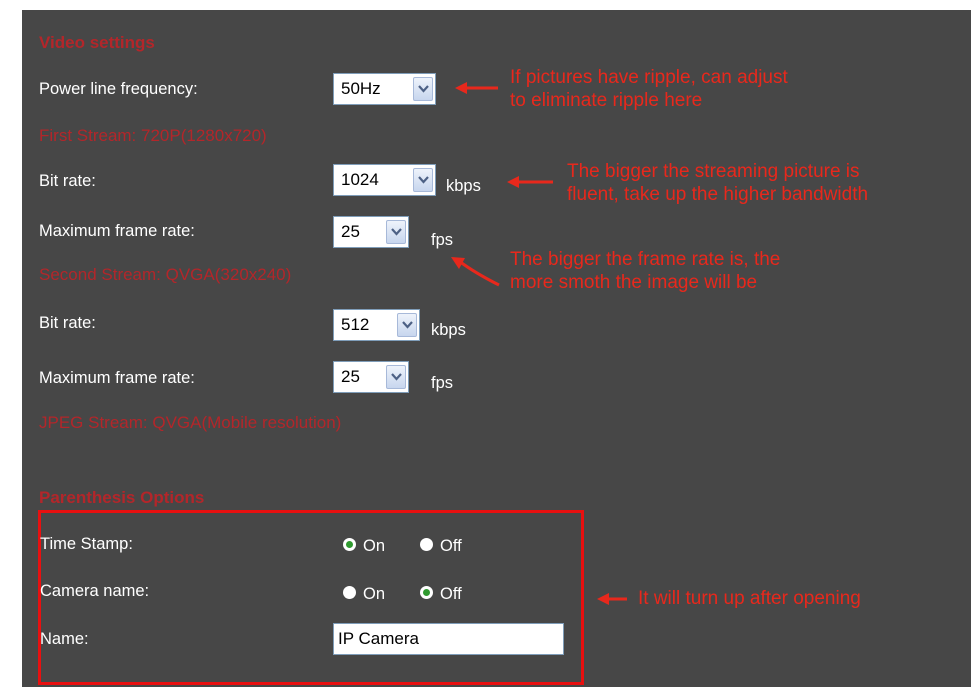 This screenshot has height=687, width=971. Describe the element at coordinates (374, 594) in the screenshot. I see `camera-name-on-label: On` at that location.